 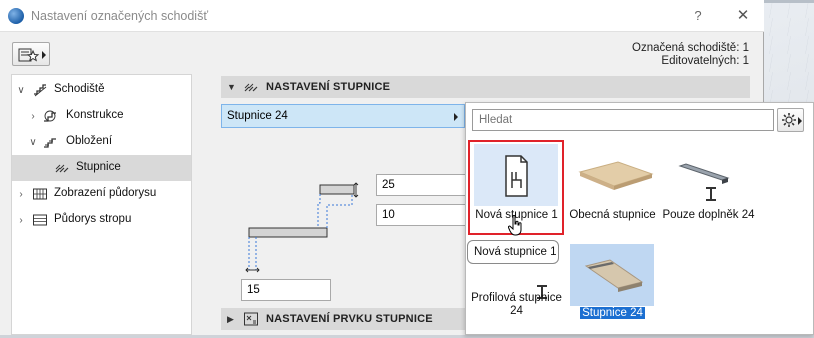 What do you see at coordinates (349, 319) in the screenshot?
I see `section-title: NASTAVENÍ PRVKU STUPNICE` at bounding box center [349, 319].